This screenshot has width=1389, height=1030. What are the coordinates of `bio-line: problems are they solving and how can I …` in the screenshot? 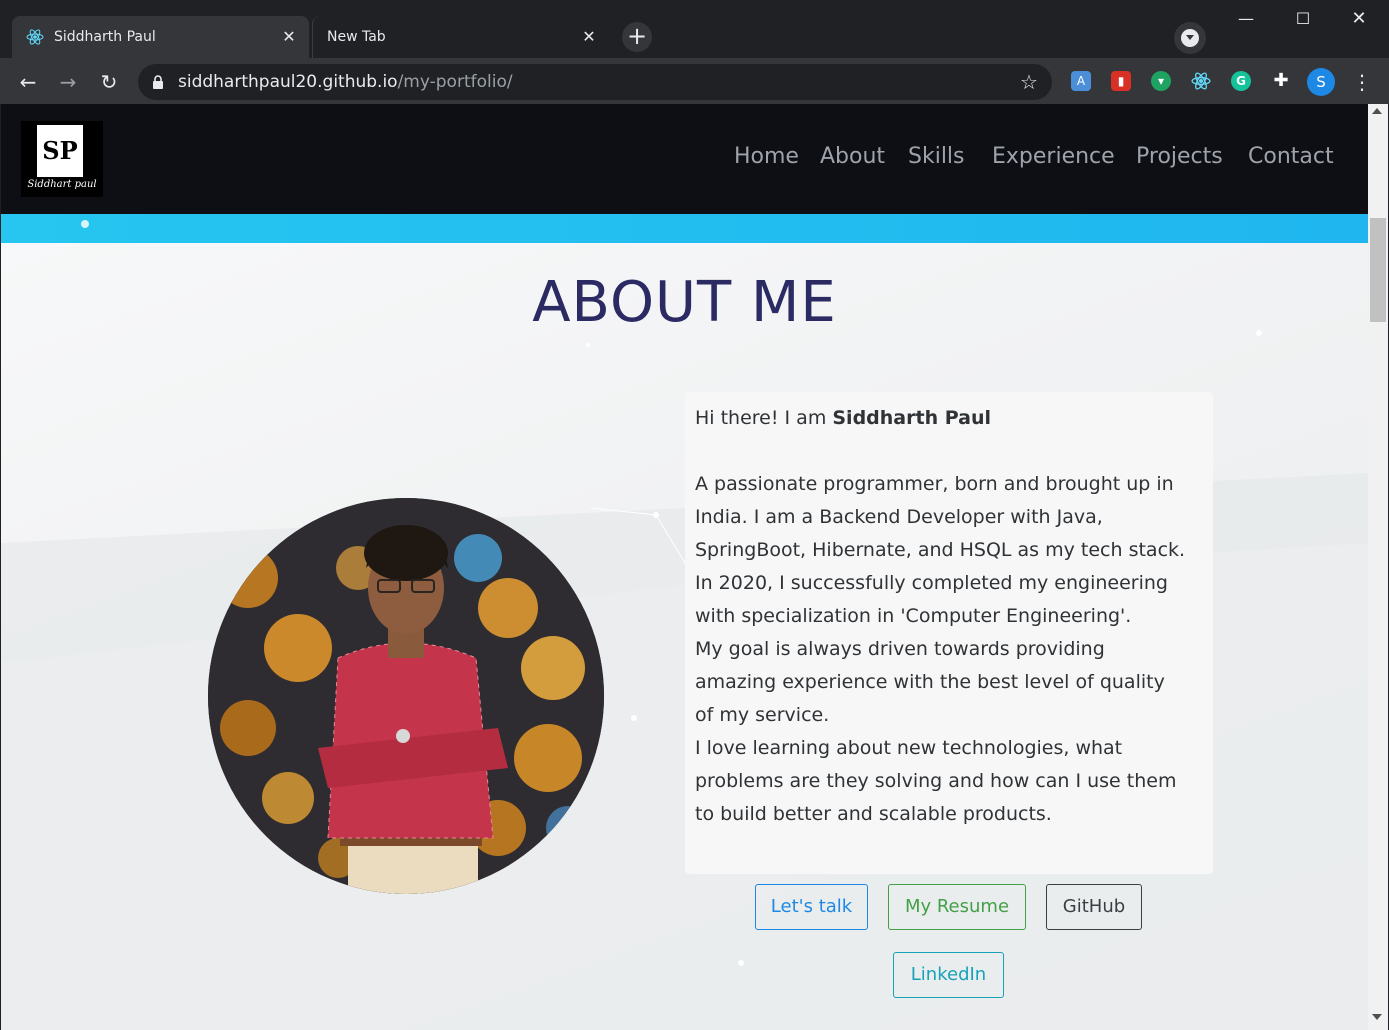 It's located at (936, 781).